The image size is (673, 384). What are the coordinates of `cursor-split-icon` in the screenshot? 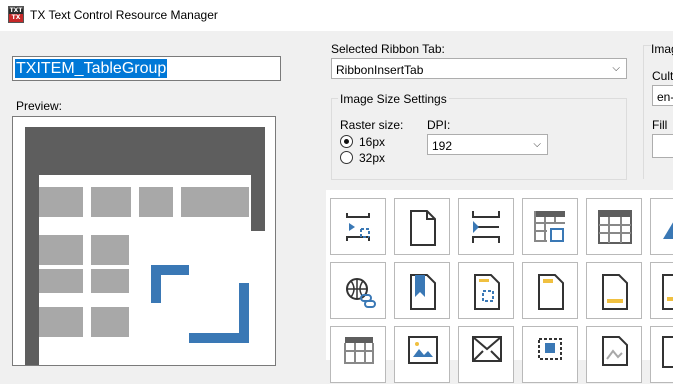 It's located at (486, 227).